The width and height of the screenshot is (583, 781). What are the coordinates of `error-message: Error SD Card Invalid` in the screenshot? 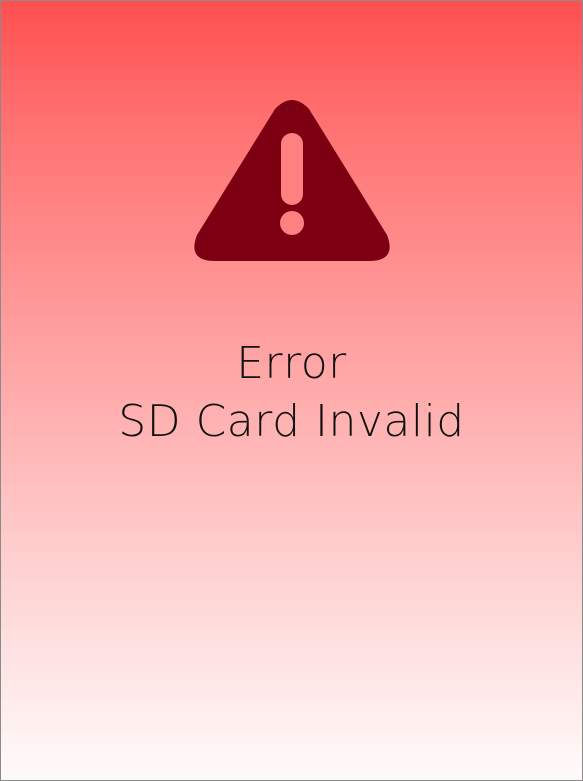 It's located at (291, 393).